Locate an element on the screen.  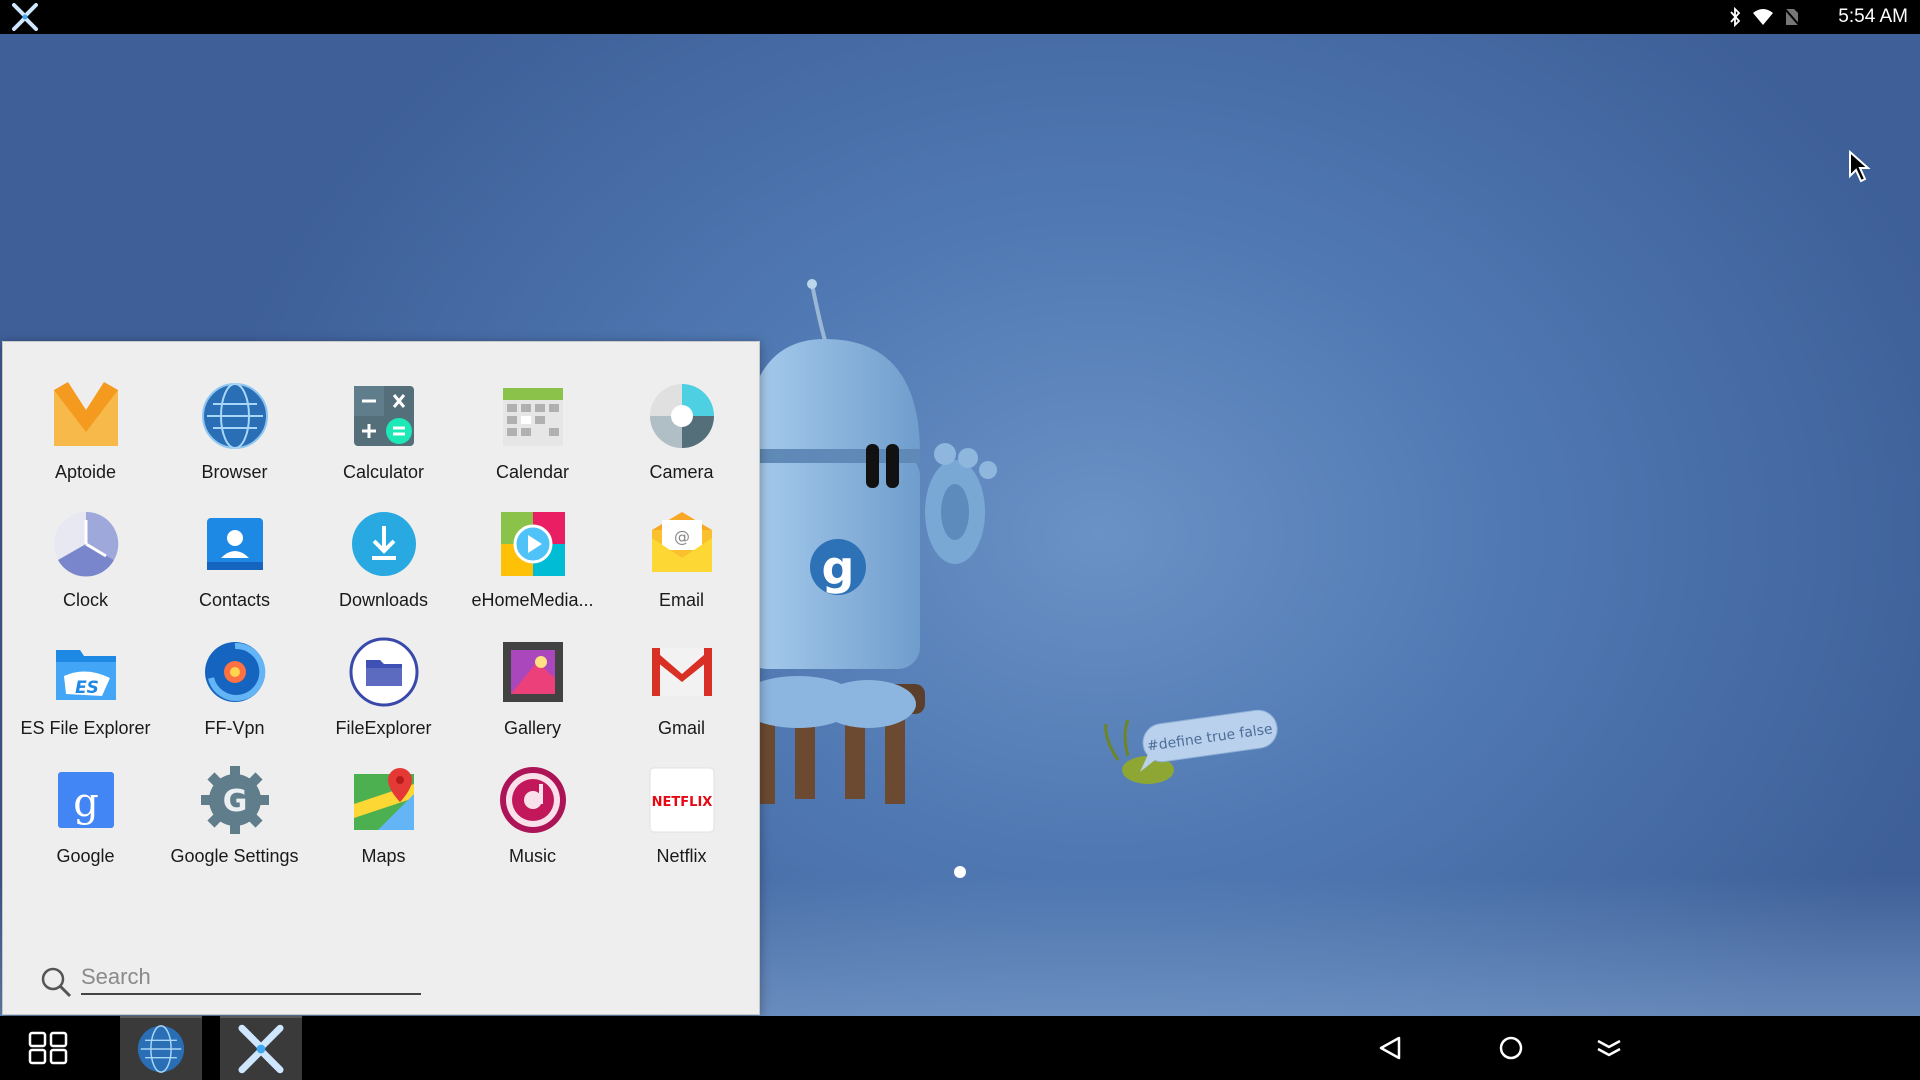
app-music: Music is located at coordinates (532, 828).